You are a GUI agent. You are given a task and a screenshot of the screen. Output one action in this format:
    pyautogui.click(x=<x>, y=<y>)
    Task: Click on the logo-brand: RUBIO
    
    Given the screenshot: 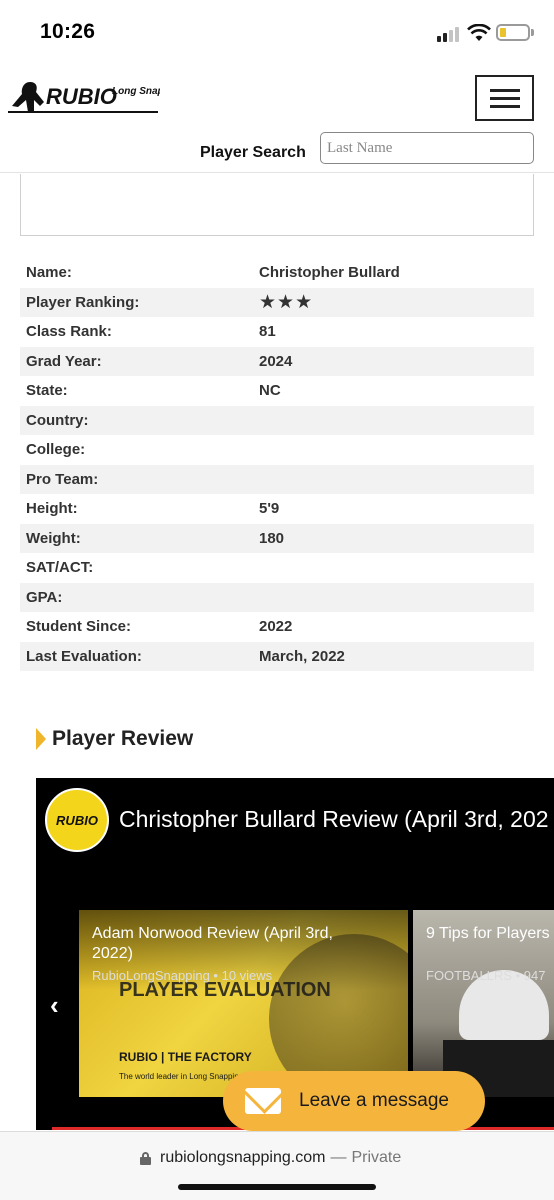 What is the action you would take?
    pyautogui.click(x=81, y=96)
    